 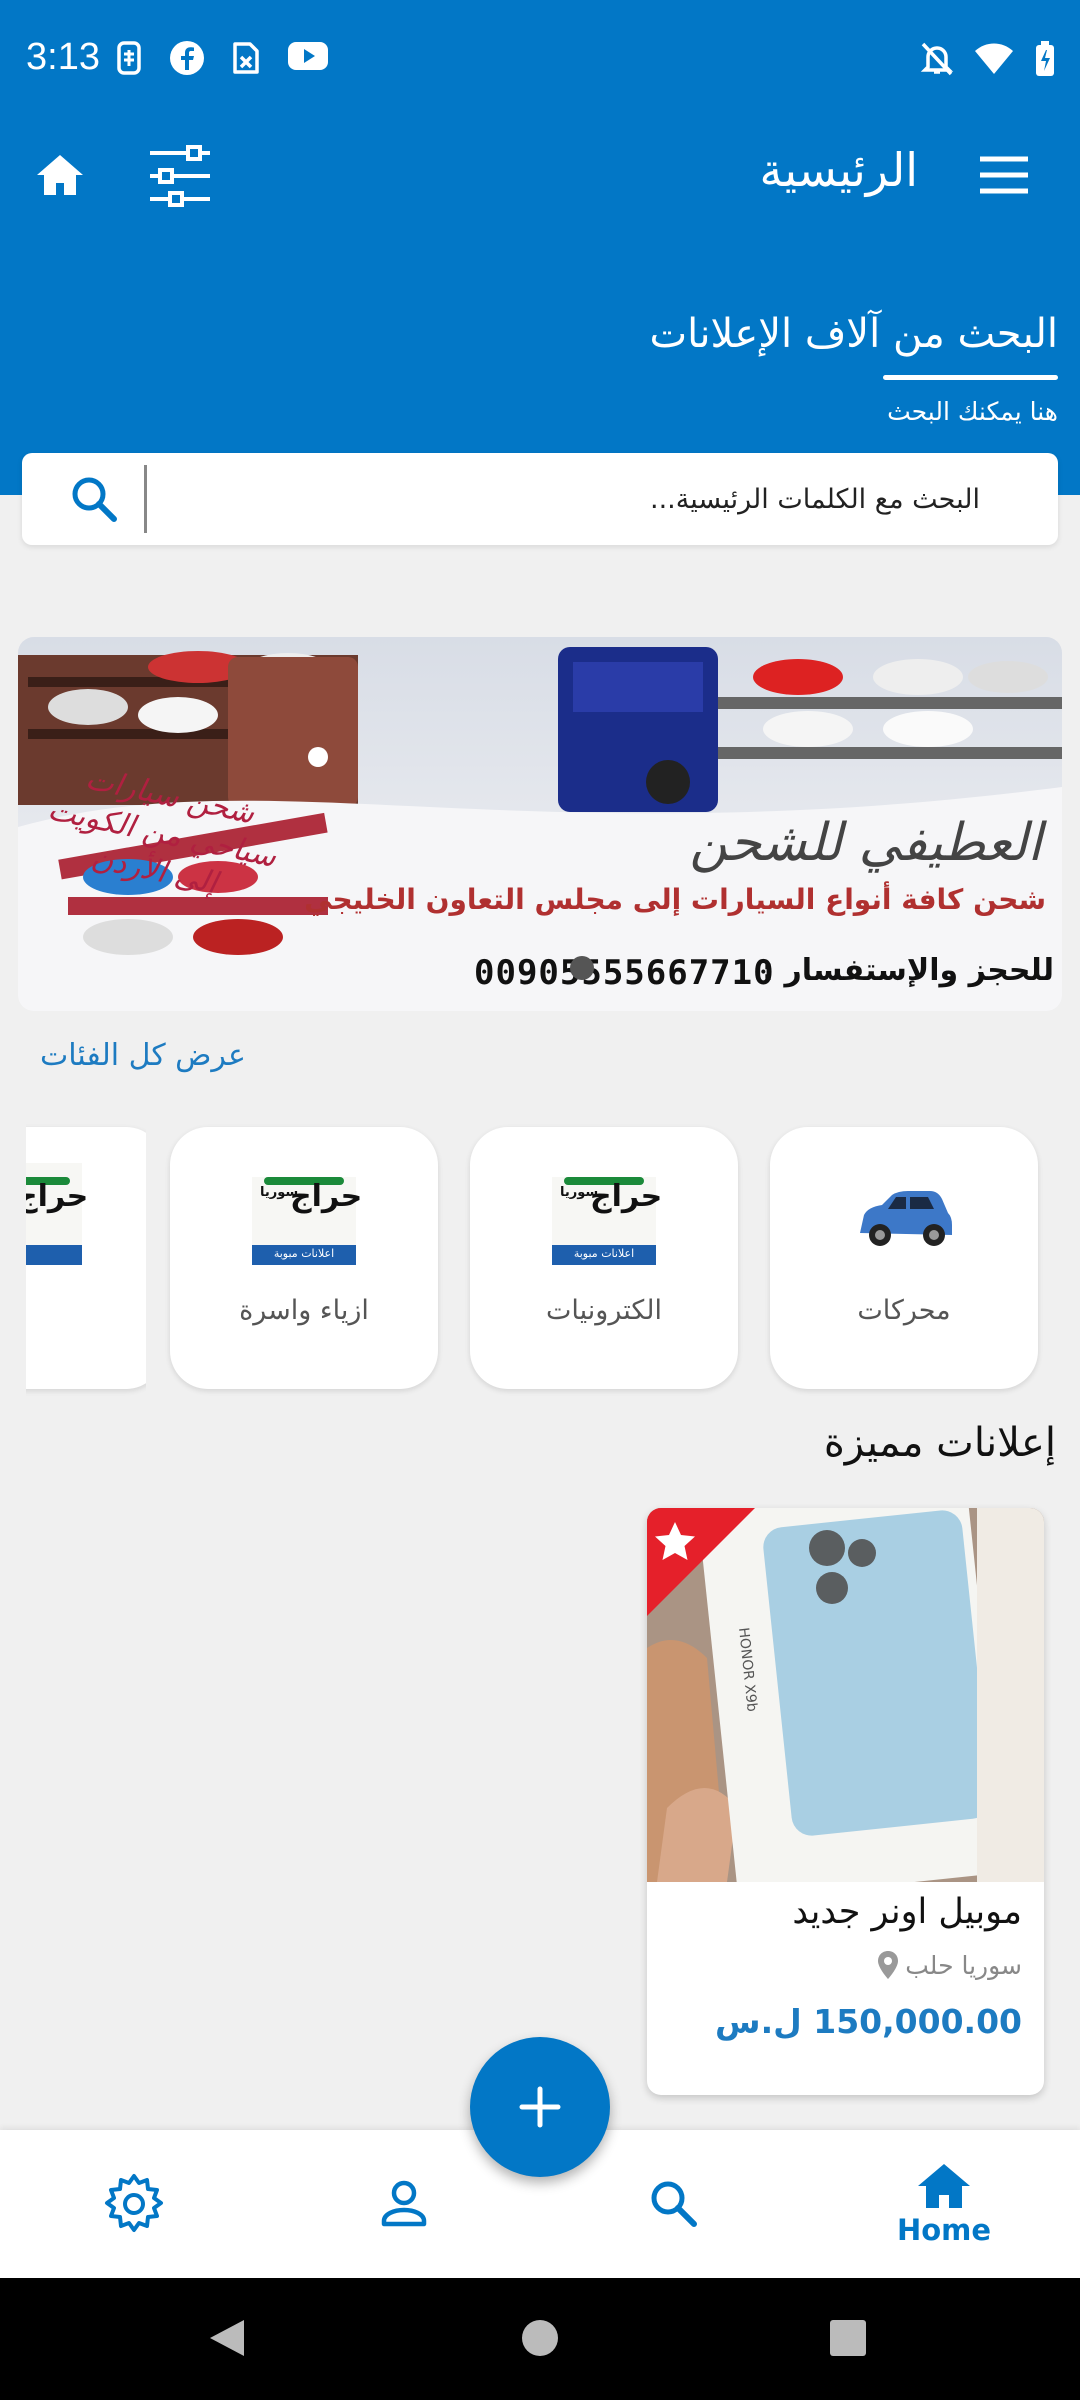 What do you see at coordinates (308, 56) in the screenshot?
I see `youtube-icon` at bounding box center [308, 56].